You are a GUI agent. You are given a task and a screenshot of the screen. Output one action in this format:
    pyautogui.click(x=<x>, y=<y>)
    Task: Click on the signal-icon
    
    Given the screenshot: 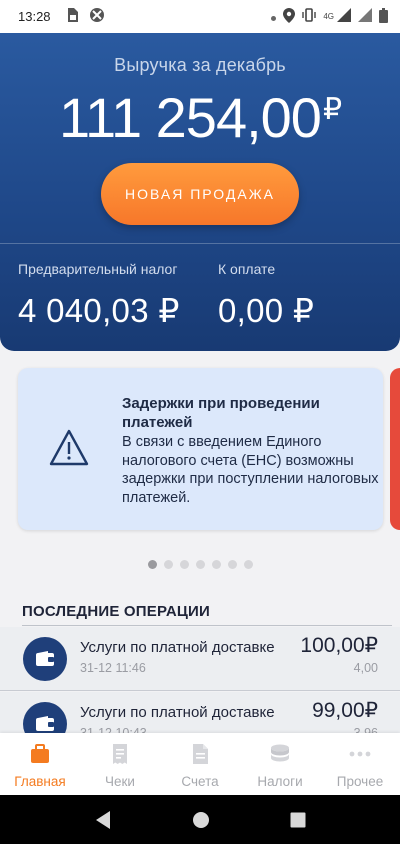 What is the action you would take?
    pyautogui.click(x=344, y=16)
    